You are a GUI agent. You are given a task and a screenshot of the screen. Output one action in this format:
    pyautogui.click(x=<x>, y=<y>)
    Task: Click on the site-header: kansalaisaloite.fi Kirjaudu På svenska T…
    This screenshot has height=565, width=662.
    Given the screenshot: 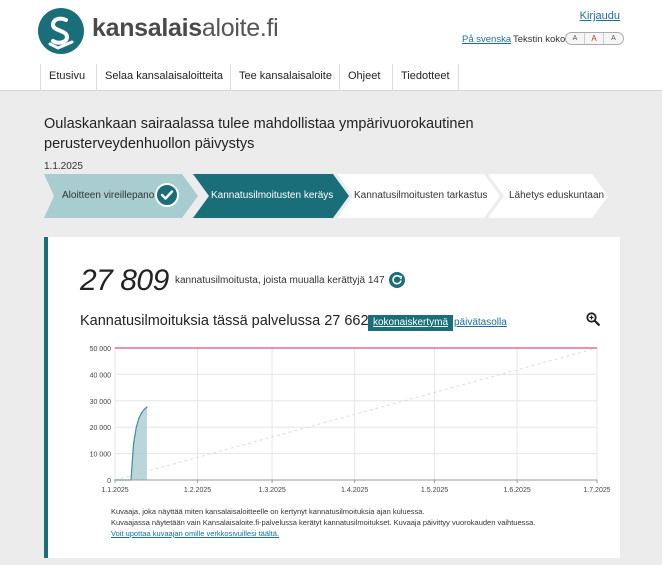 What is the action you would take?
    pyautogui.click(x=331, y=32)
    